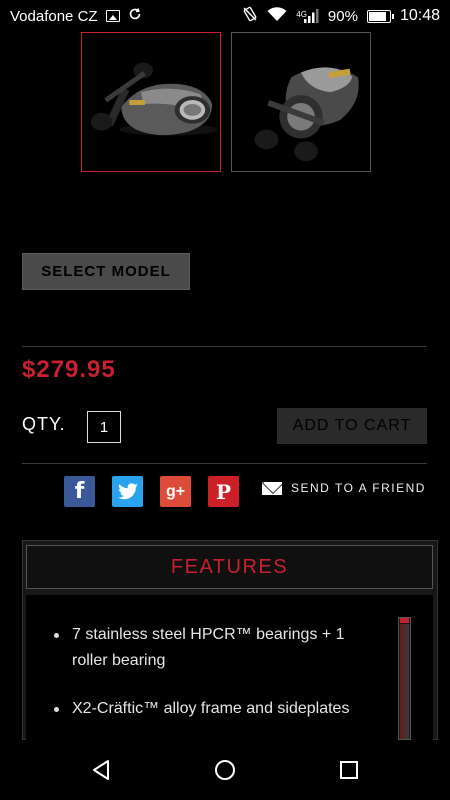  I want to click on wifi-icon, so click(277, 16).